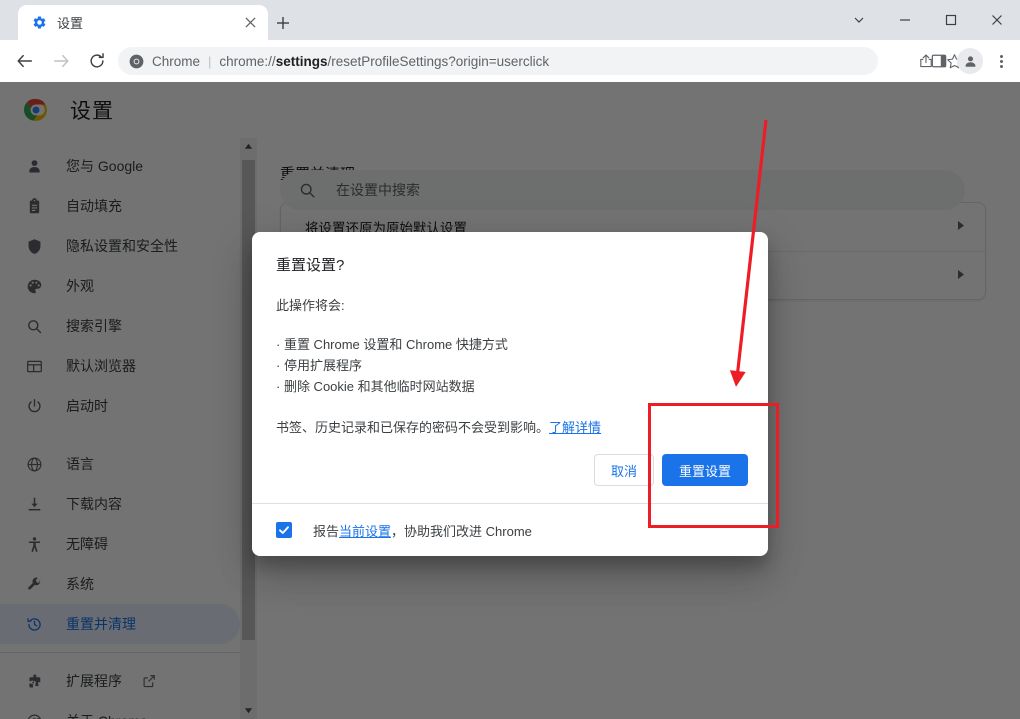  Describe the element at coordinates (310, 265) in the screenshot. I see `dialog-title: 重置设置?` at that location.